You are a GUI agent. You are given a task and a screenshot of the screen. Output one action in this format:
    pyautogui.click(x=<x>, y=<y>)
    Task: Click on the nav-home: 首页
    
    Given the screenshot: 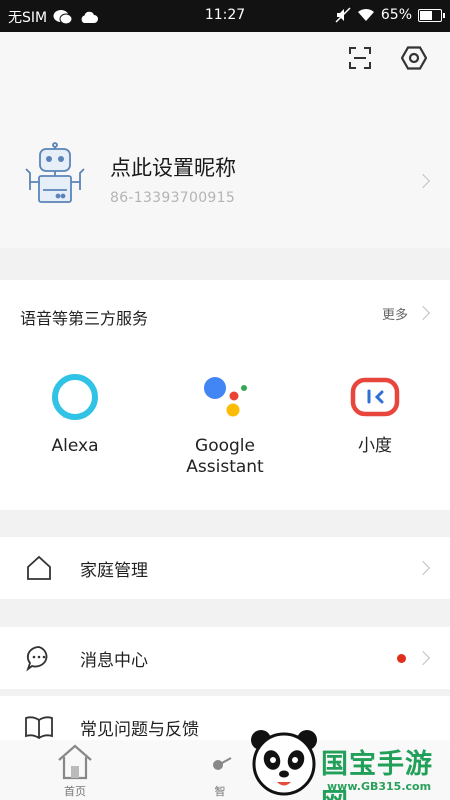 What is the action you would take?
    pyautogui.click(x=75, y=770)
    